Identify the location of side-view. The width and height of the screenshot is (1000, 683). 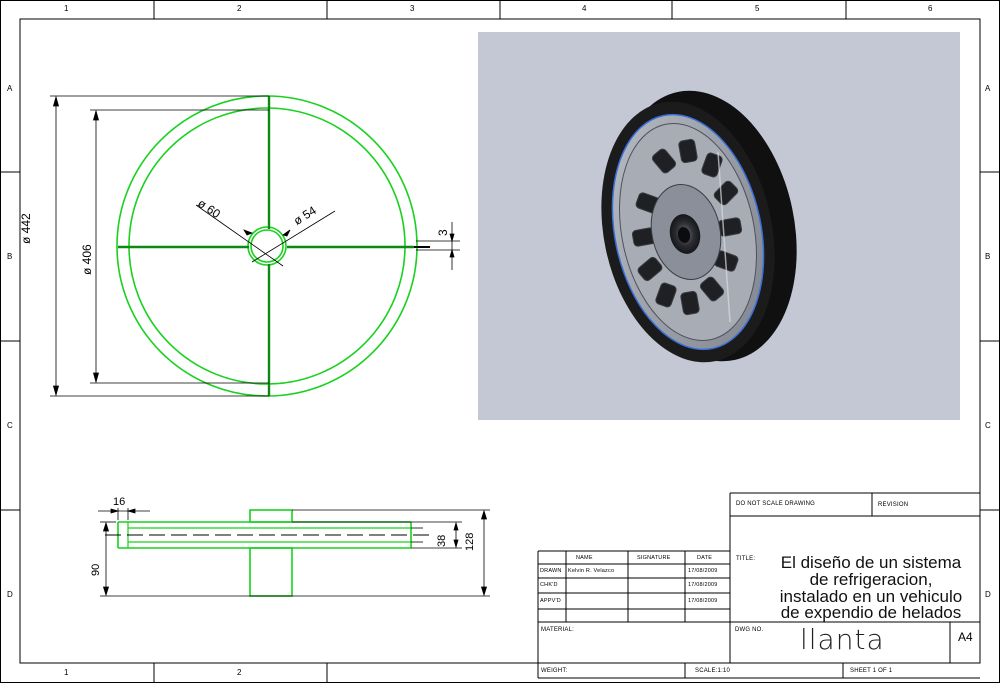
(294, 552).